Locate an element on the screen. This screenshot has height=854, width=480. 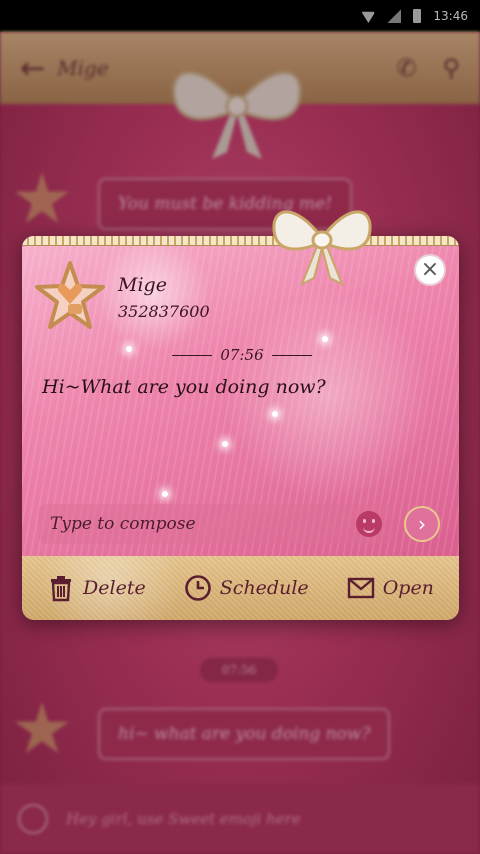
schedule-label: Schedule is located at coordinates (264, 588).